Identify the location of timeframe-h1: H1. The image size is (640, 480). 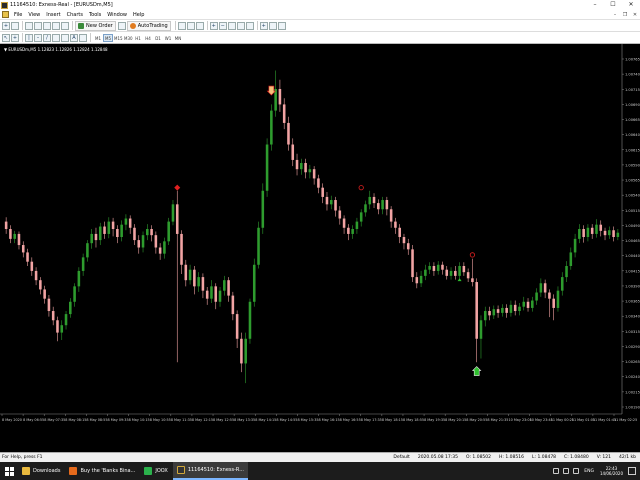
(138, 38).